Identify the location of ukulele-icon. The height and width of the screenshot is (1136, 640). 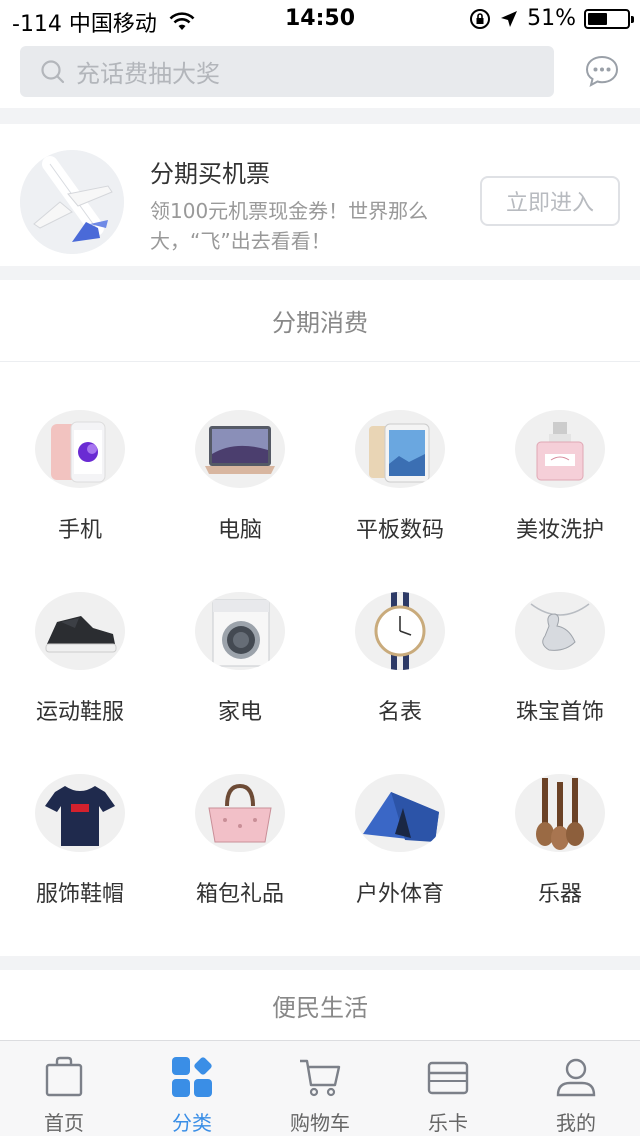
(560, 813).